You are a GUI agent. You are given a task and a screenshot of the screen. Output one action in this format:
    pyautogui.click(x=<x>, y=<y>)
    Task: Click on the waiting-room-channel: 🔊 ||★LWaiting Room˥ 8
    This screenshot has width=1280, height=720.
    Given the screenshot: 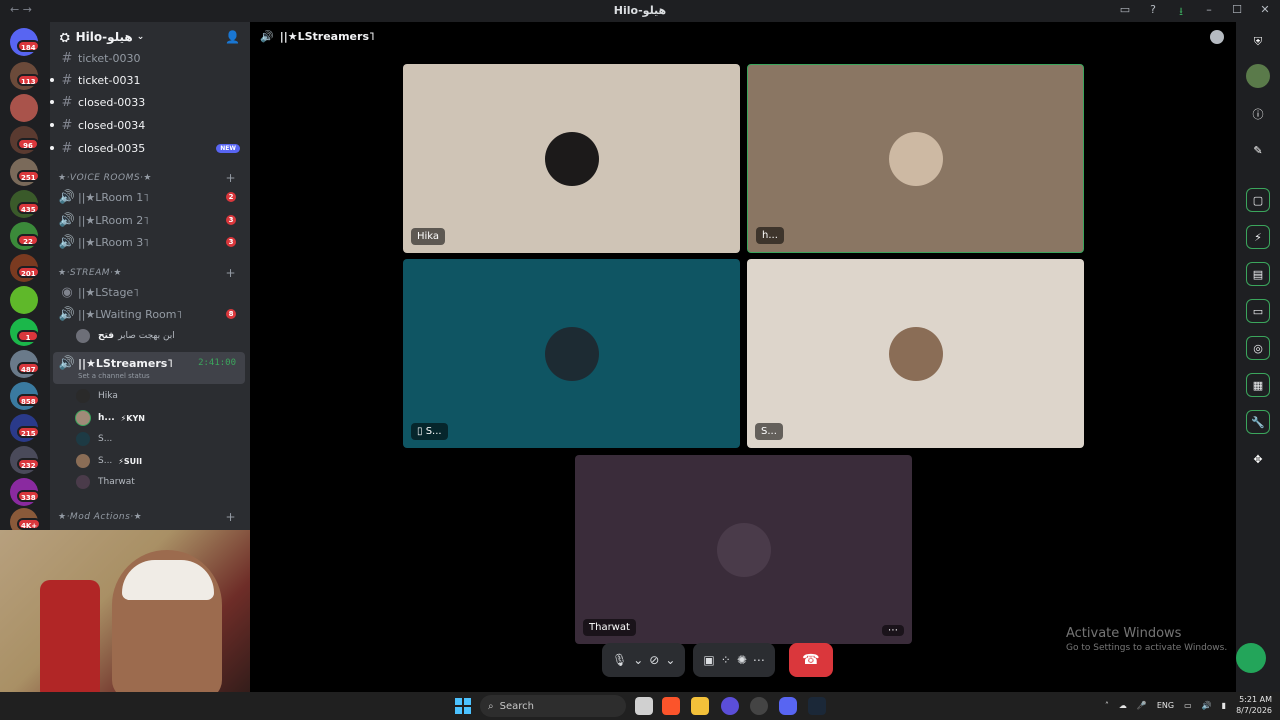 What is the action you would take?
    pyautogui.click(x=151, y=314)
    